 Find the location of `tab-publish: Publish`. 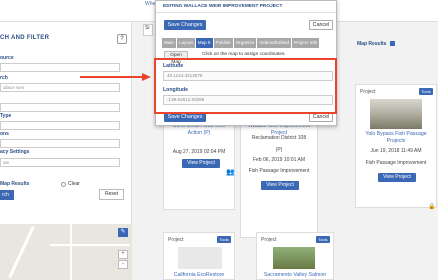

tab-publish: Publish is located at coordinates (223, 43).